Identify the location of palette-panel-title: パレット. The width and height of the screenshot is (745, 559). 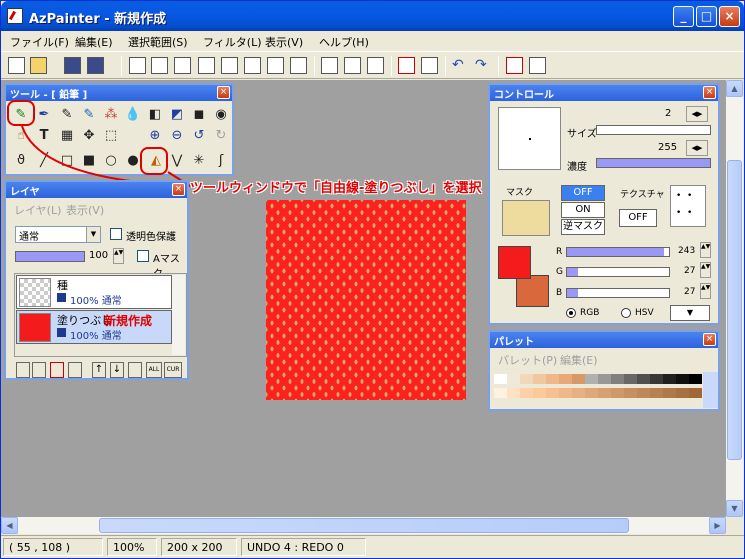
(604, 340).